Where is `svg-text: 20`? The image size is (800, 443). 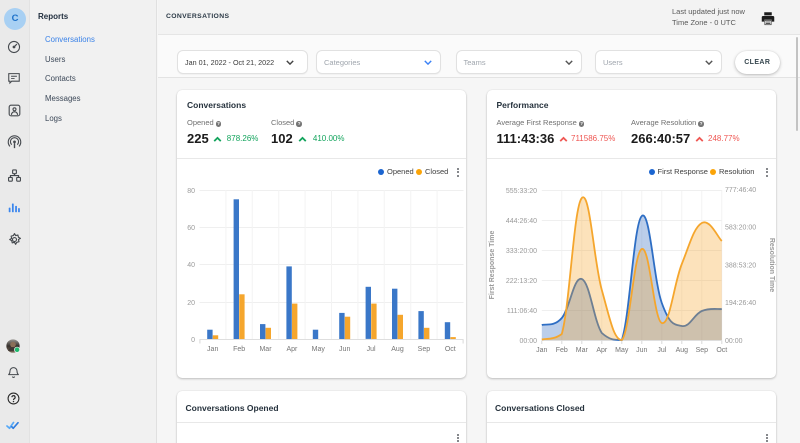
svg-text: 20 is located at coordinates (191, 303).